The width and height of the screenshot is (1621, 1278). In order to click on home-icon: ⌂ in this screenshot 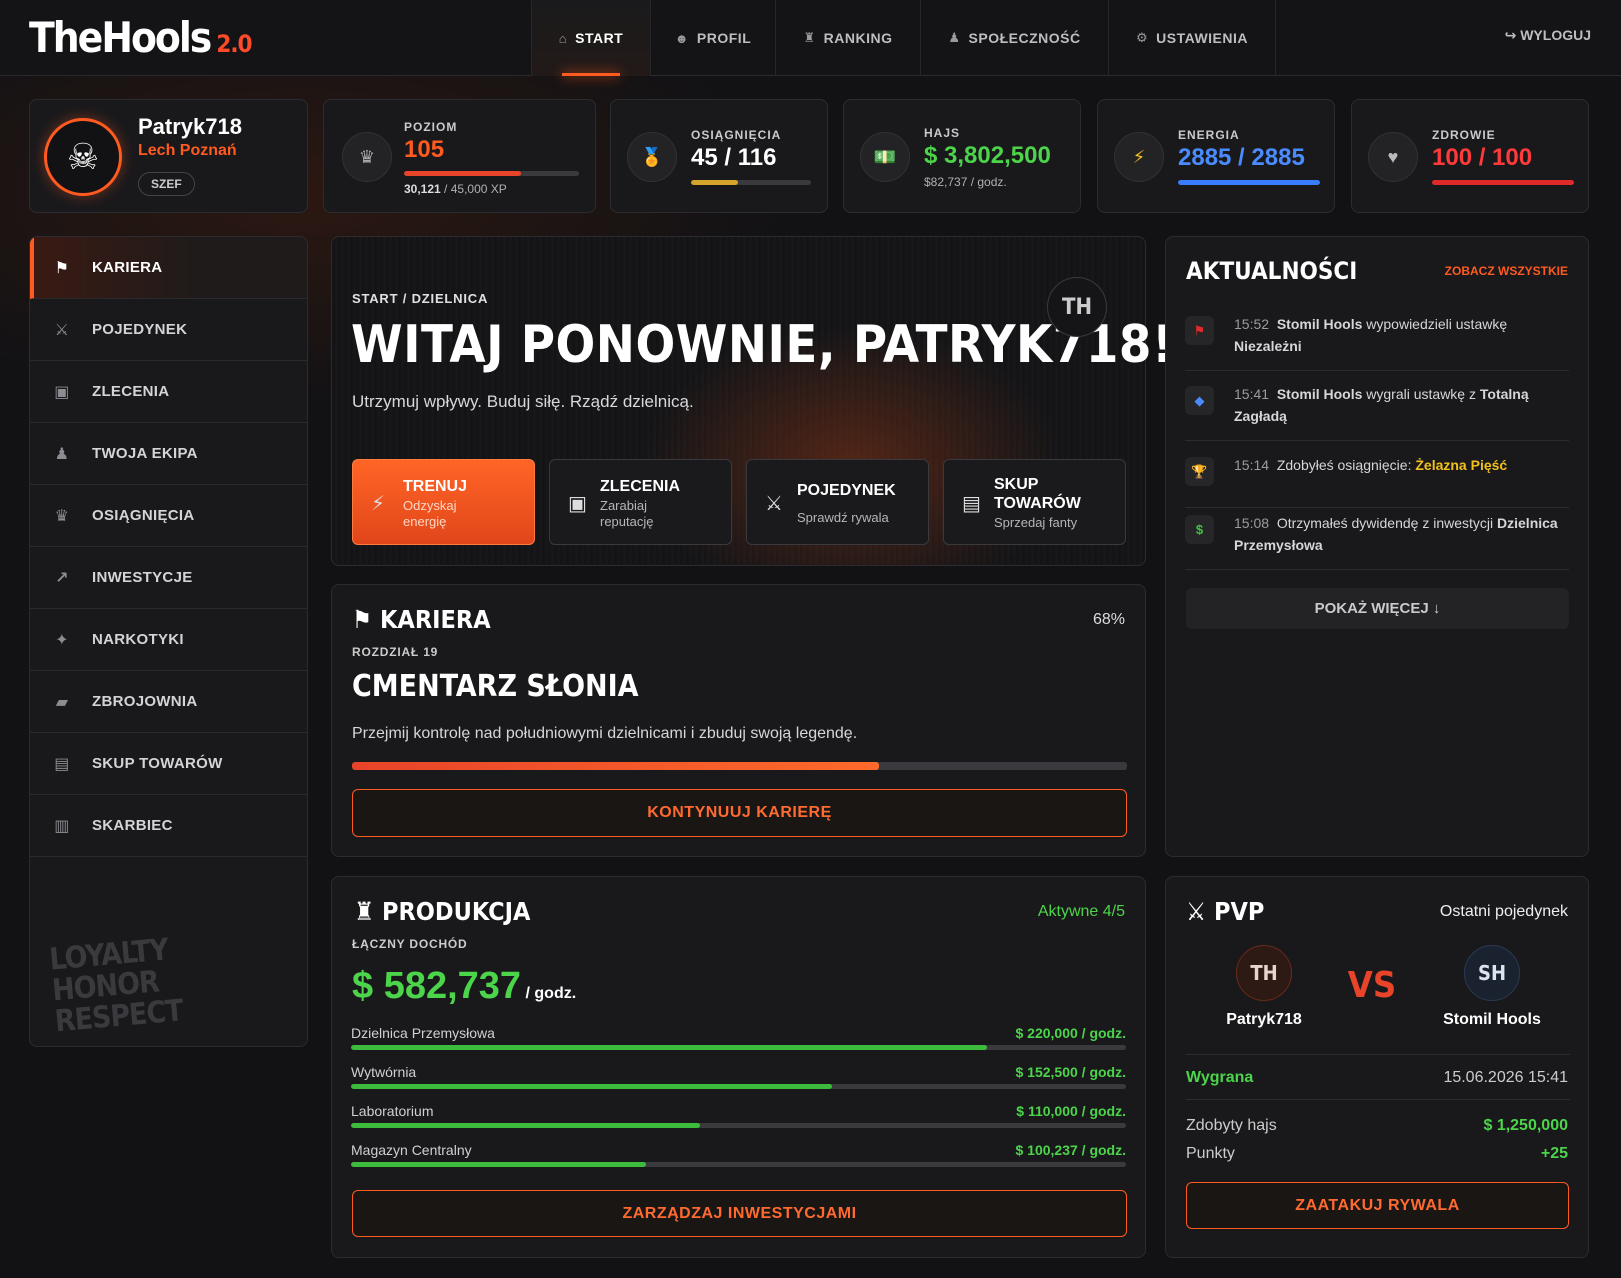, I will do `click(563, 38)`.